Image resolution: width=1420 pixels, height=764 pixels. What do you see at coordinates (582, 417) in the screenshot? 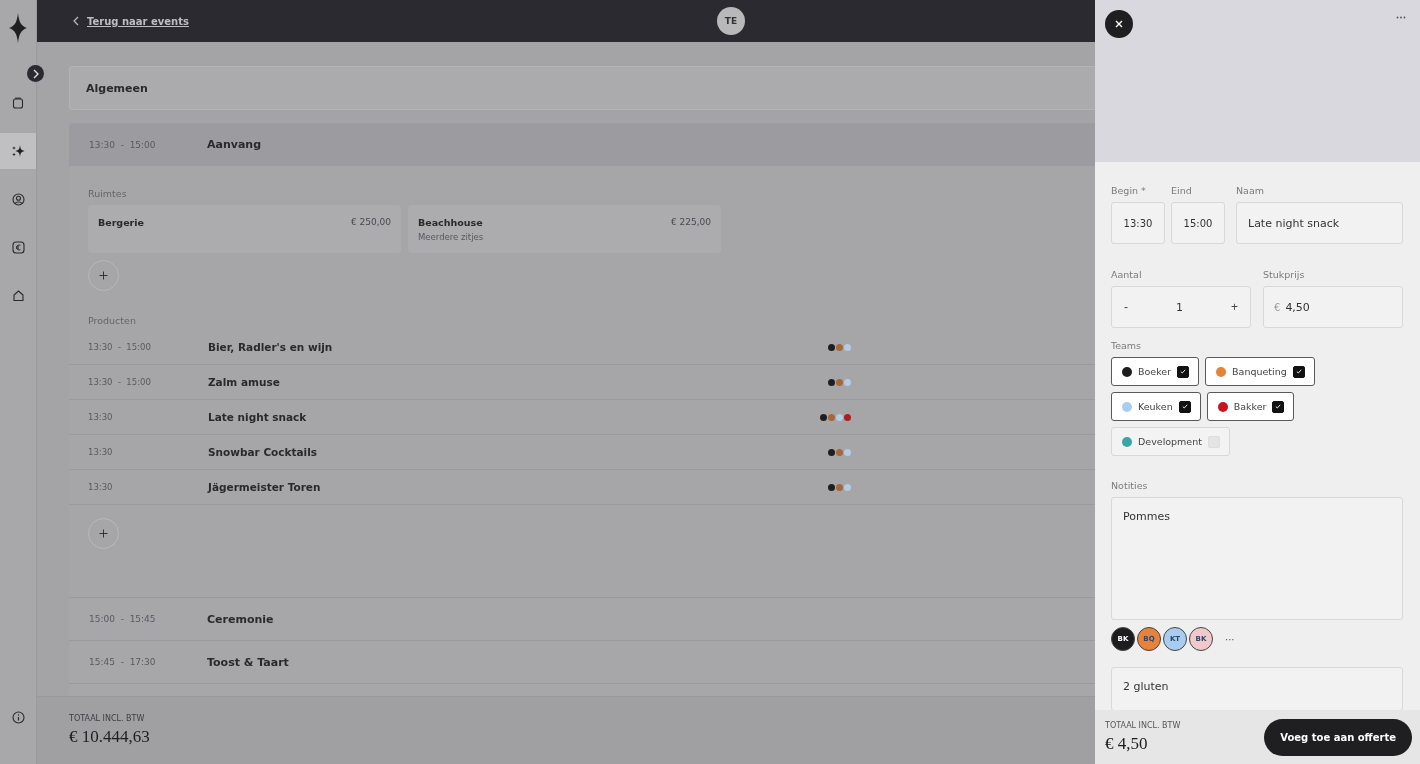
I see `product-row: 13:30 Late night snack` at bounding box center [582, 417].